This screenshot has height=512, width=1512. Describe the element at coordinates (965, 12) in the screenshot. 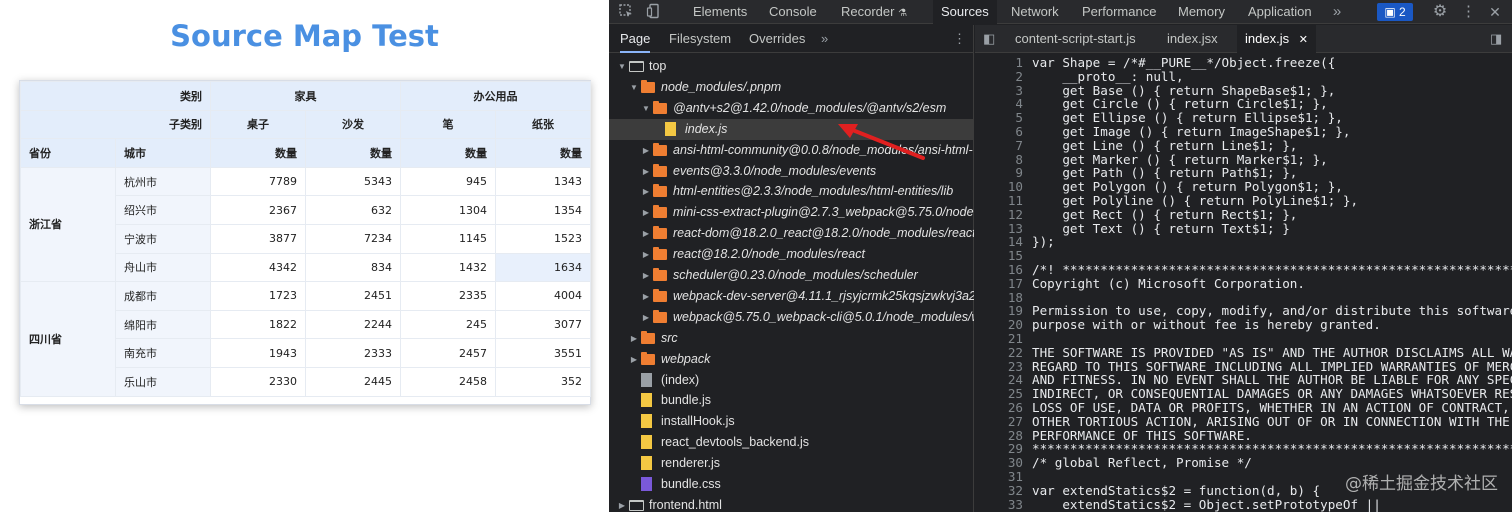

I see `tab-sources: Sources` at that location.